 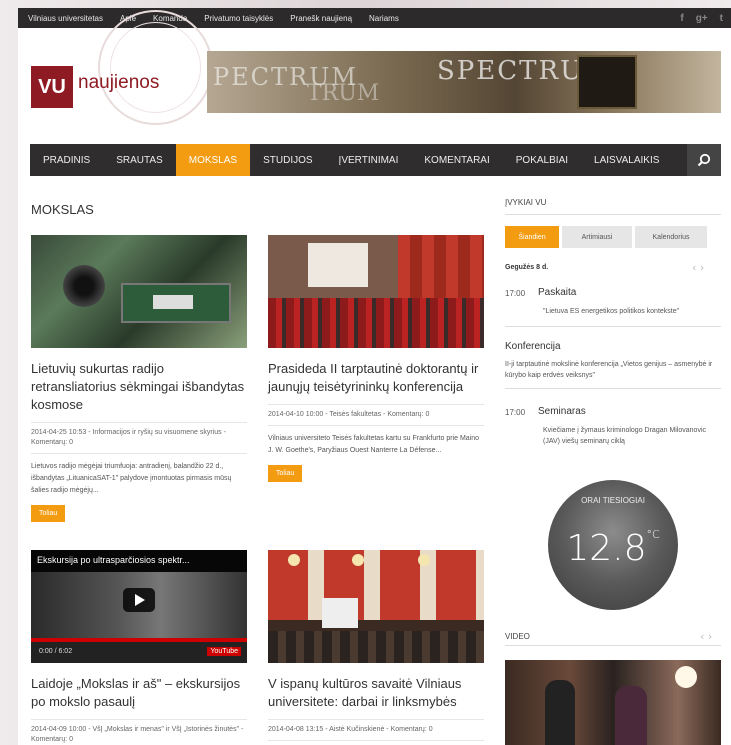 What do you see at coordinates (176, 303) in the screenshot?
I see `board-shape` at bounding box center [176, 303].